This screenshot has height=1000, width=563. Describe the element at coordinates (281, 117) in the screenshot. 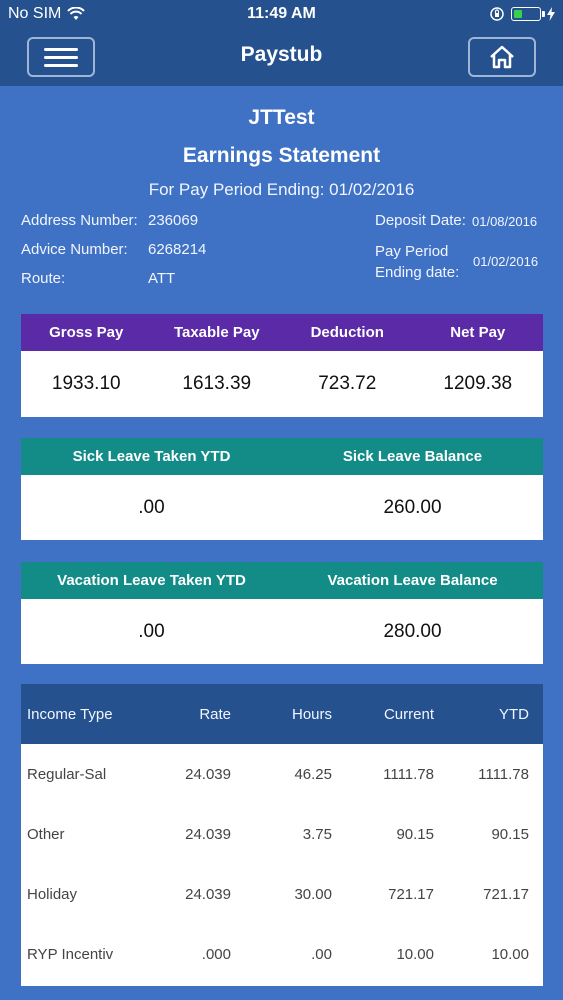

I see `company-name: JTTest` at that location.